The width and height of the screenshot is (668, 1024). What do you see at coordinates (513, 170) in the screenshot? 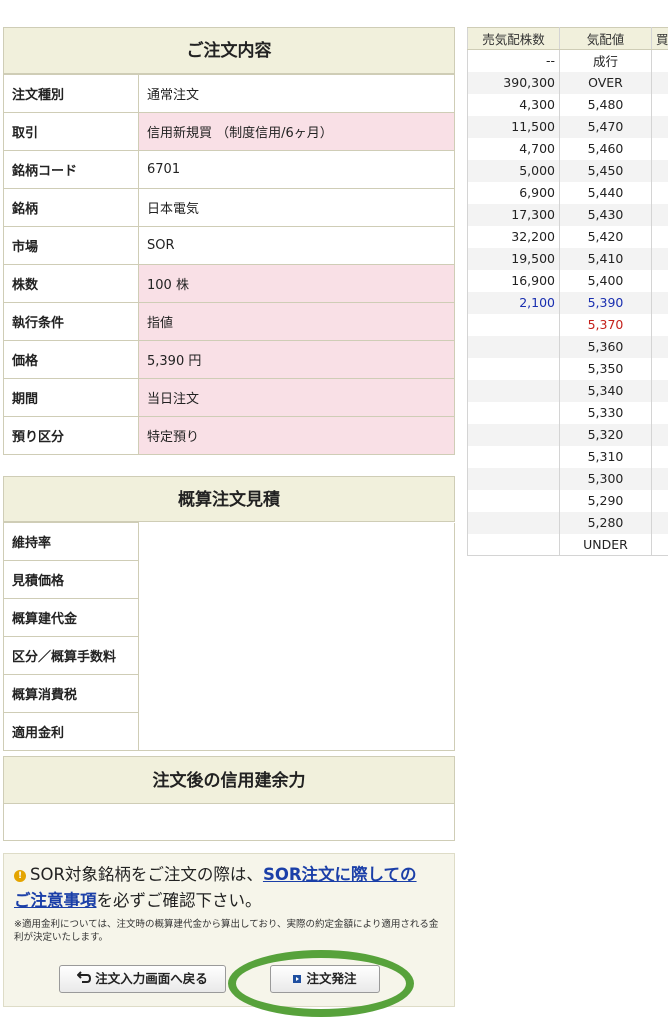
I see `ask-qty: 5,000` at bounding box center [513, 170].